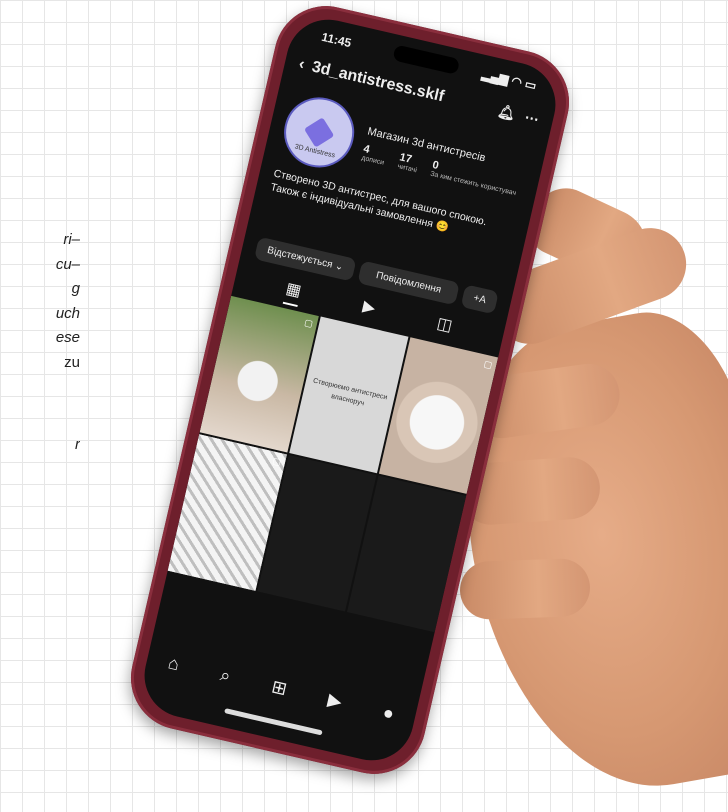  I want to click on status-time: 11:45, so click(336, 40).